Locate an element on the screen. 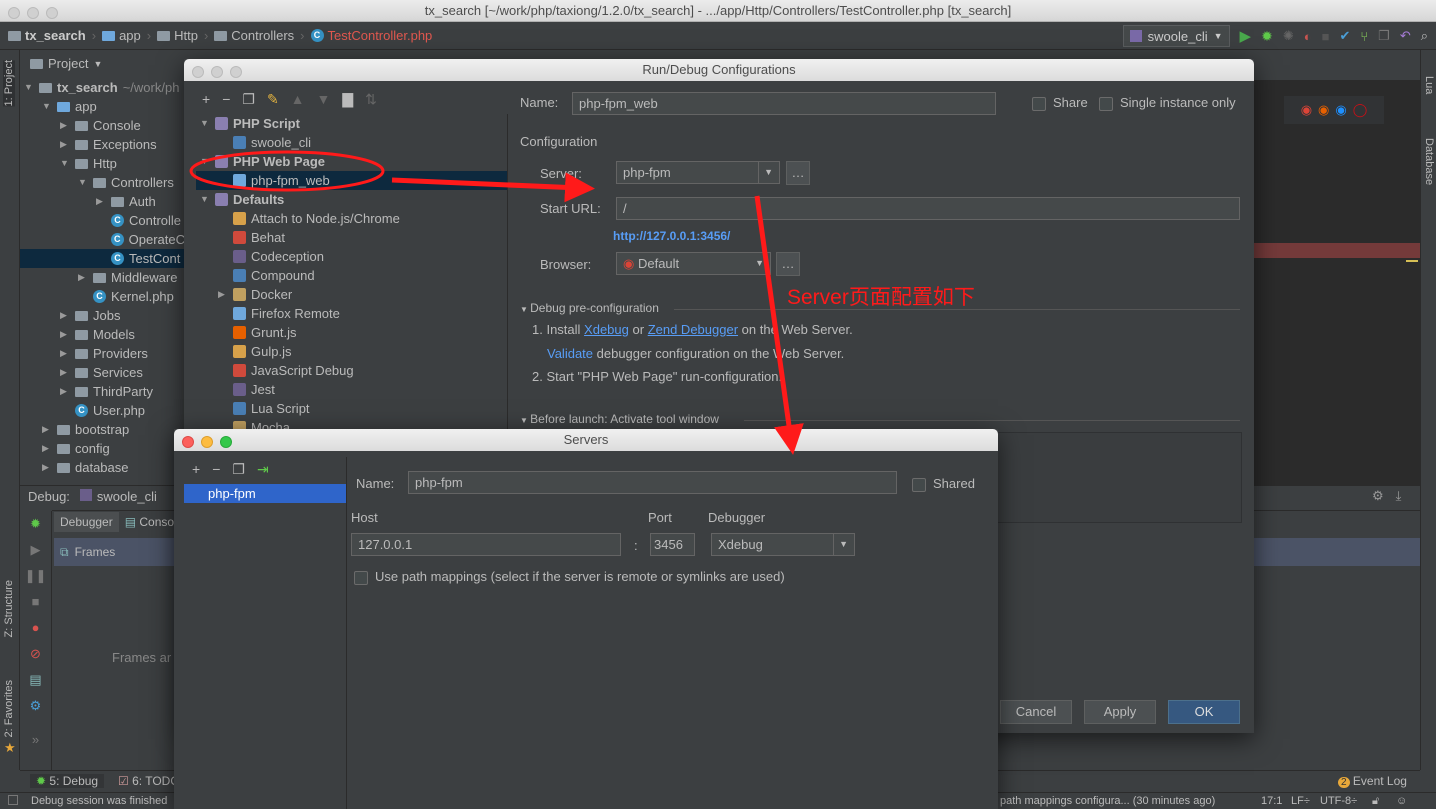 Image resolution: width=1436 pixels, height=809 pixels. annotation-ellipse is located at coordinates (287, 171).